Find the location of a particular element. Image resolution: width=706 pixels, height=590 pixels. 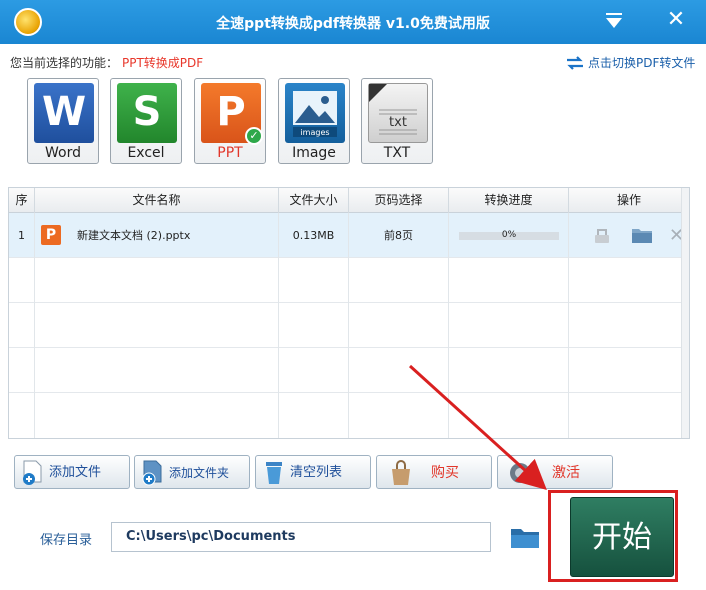

format-caption: Excel is located at coordinates (146, 153).